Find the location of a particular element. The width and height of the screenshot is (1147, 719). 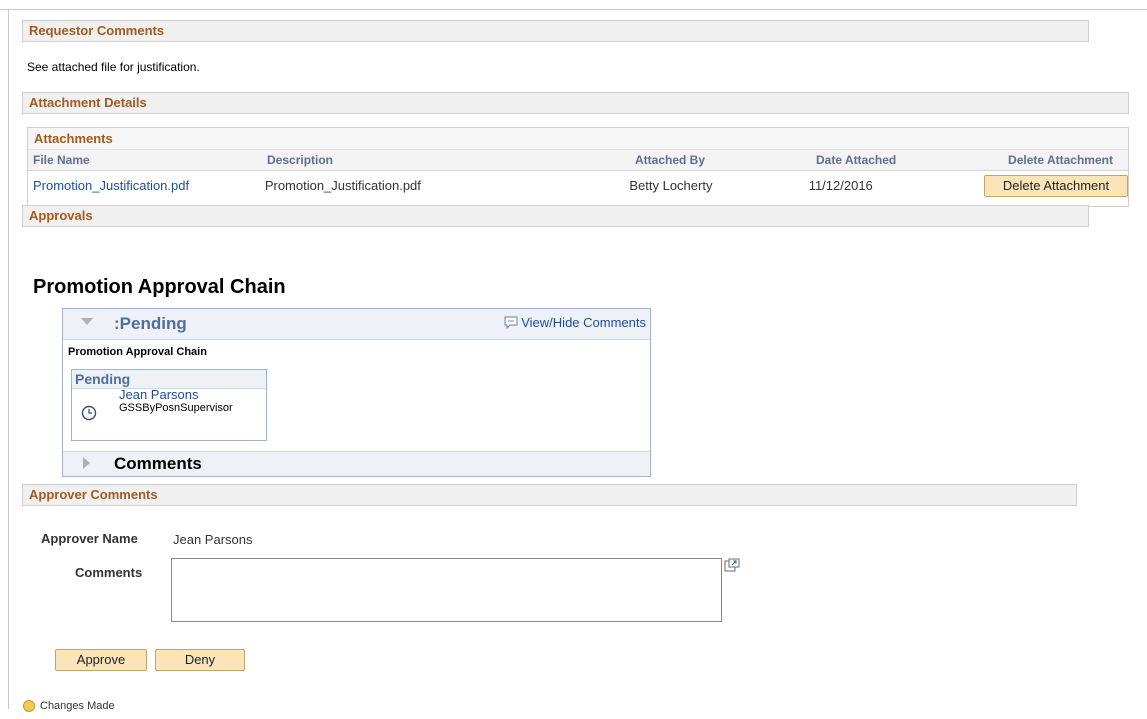

comment-bubble-icon is located at coordinates (511, 323).